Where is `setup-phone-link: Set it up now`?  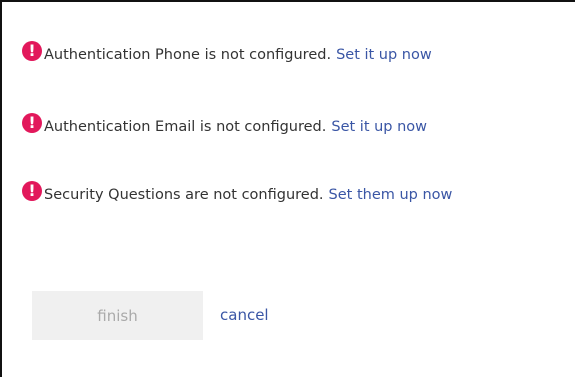 setup-phone-link: Set it up now is located at coordinates (384, 55).